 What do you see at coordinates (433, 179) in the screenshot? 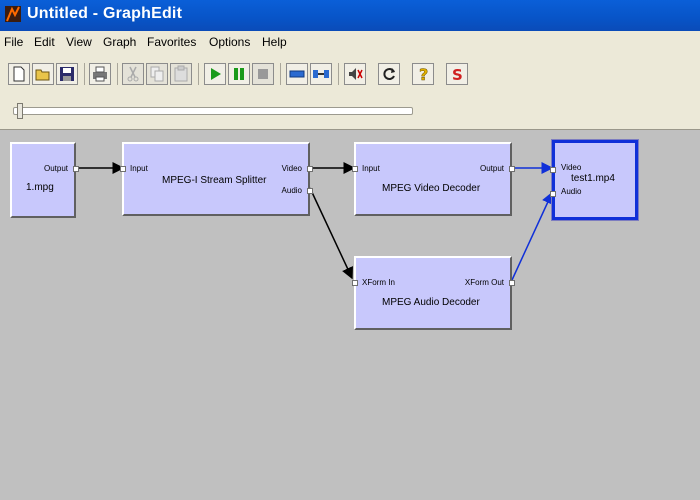
I see `filter-video-decoder: Input Output MPEG Video Decoder` at bounding box center [433, 179].